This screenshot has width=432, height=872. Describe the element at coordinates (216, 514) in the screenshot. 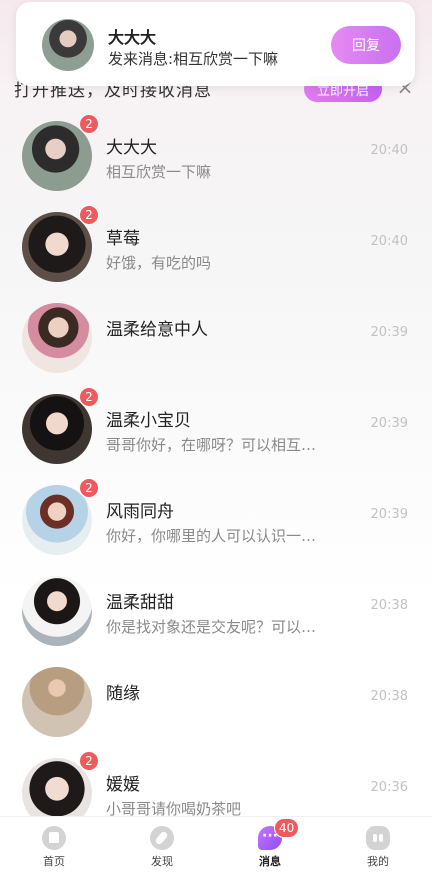

I see `conversation-item: 2 风雨同舟 你好，你哪里的人可以认识一… 20:39` at that location.